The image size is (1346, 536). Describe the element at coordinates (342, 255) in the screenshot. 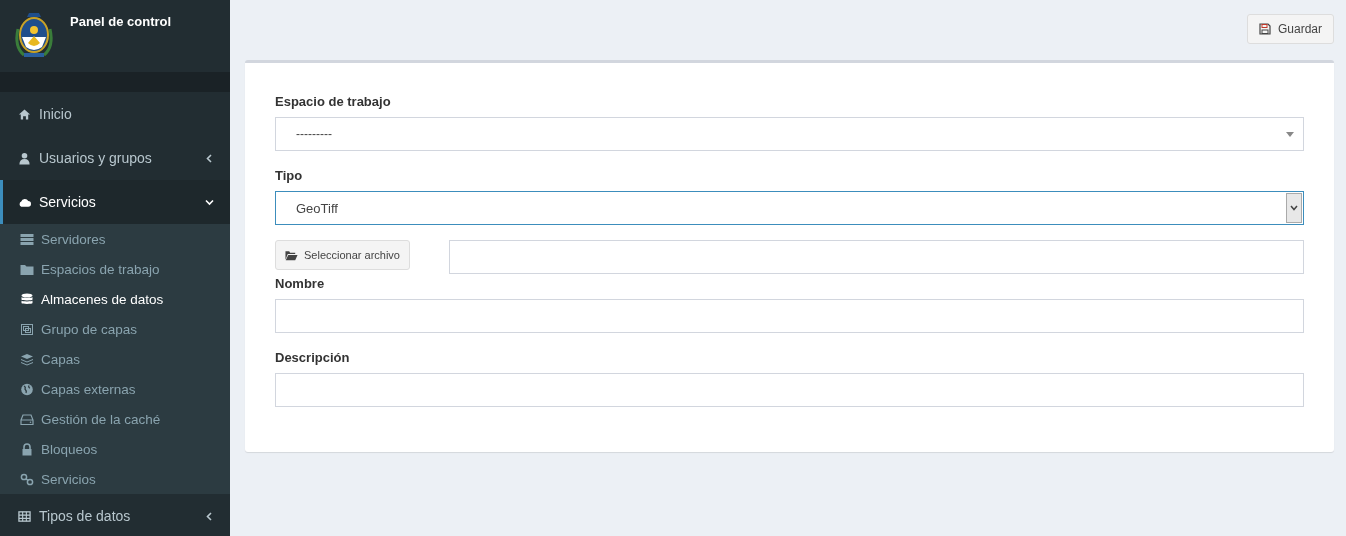

I see `choose-file-button: Seleccionar archivo` at that location.